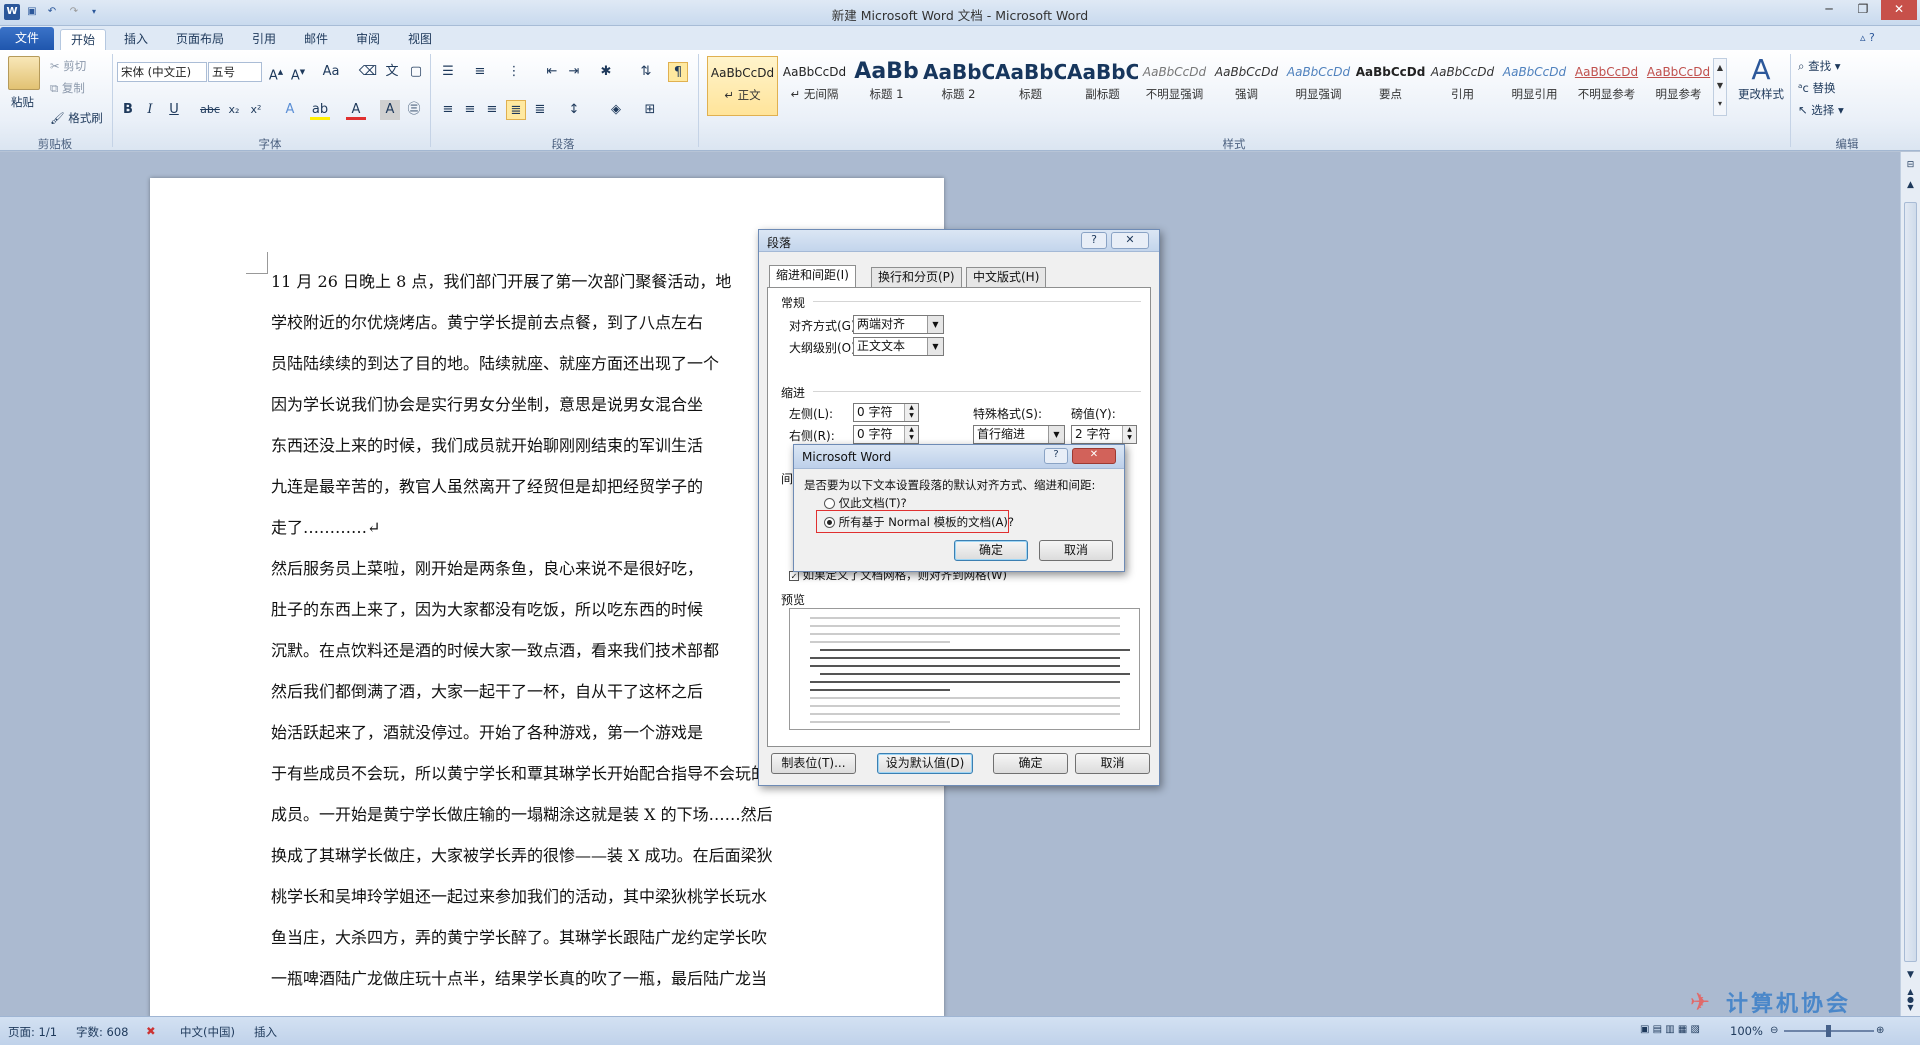 Image resolution: width=1920 pixels, height=1045 pixels. I want to click on zoom-in-icon: ⊕, so click(1880, 1031).